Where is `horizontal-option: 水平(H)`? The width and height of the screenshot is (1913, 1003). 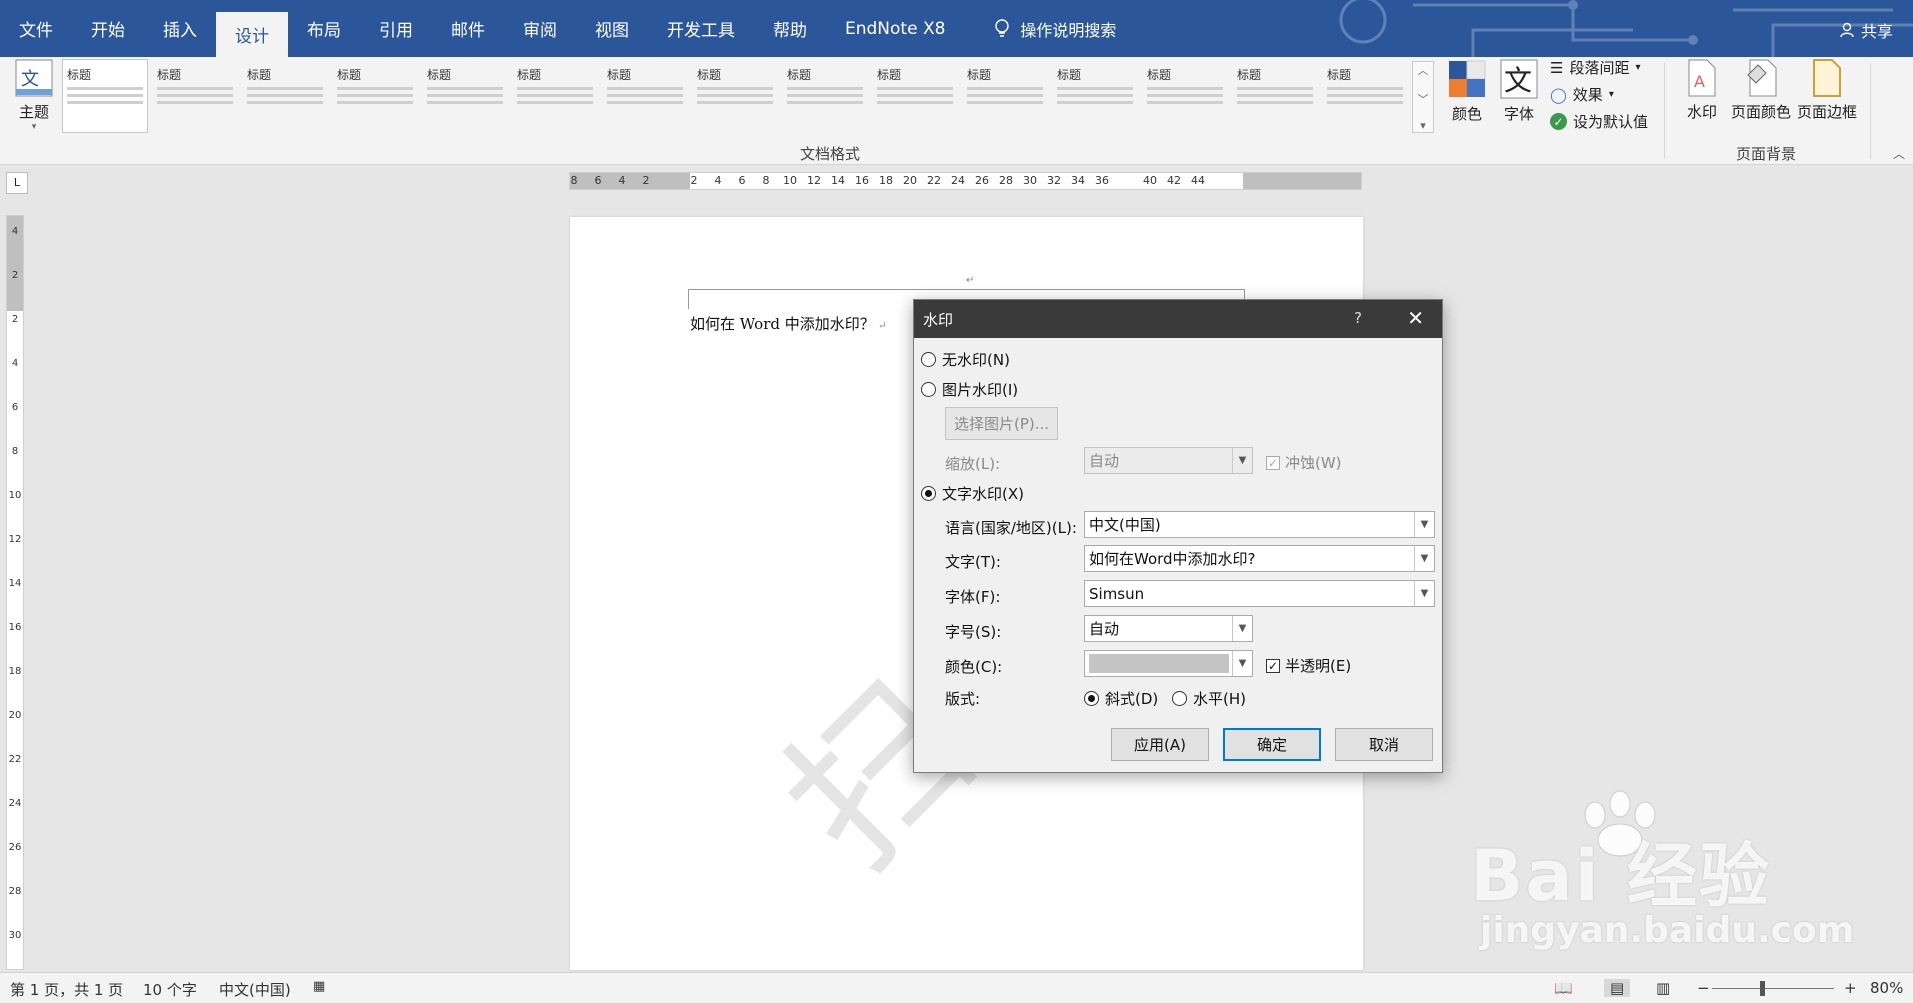 horizontal-option: 水平(H) is located at coordinates (1209, 698).